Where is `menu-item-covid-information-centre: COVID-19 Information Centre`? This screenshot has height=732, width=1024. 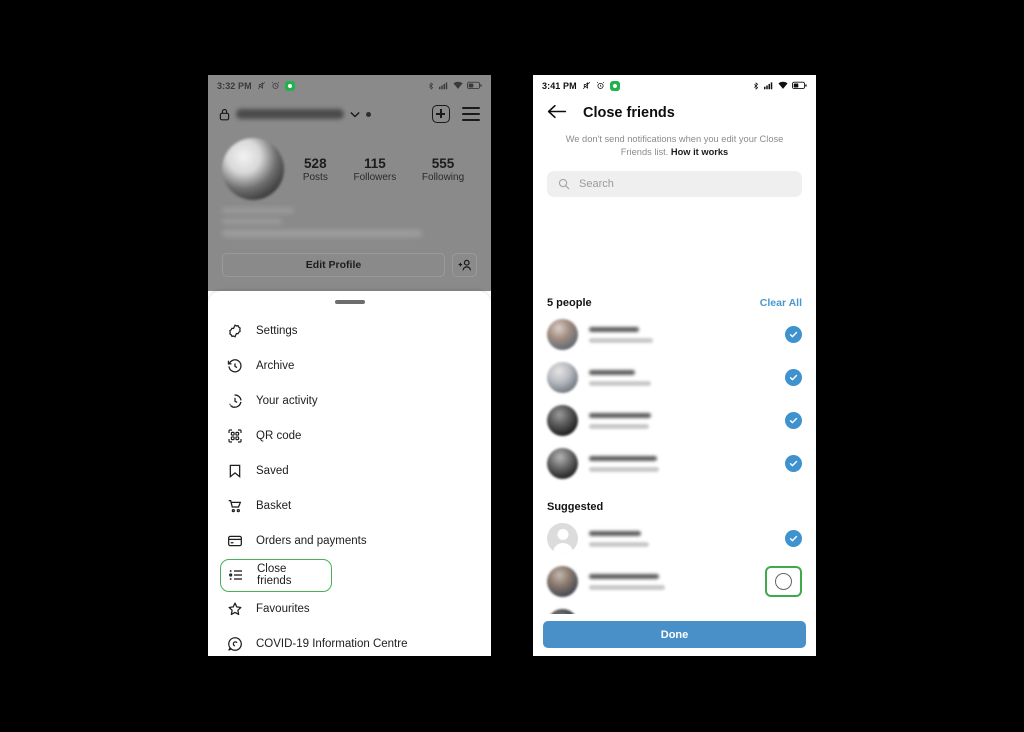
menu-item-covid-information-centre: COVID-19 Information Centre is located at coordinates (349, 642).